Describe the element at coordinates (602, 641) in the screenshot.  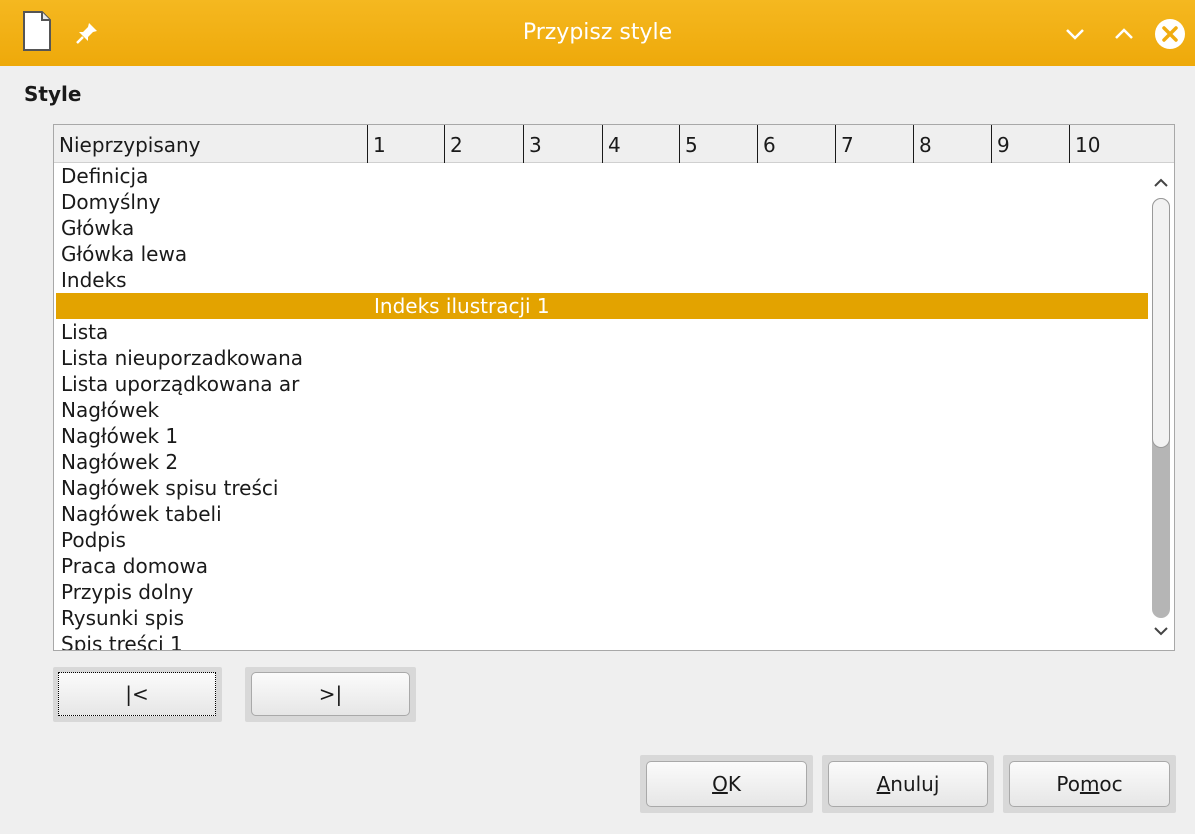
I see `table-row: Spis treści 1` at that location.